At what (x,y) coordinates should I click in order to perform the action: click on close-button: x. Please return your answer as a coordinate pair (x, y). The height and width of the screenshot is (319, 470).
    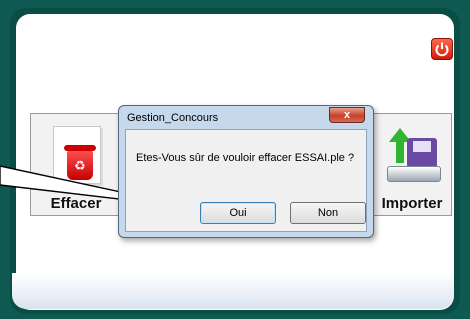
    Looking at the image, I should click on (347, 115).